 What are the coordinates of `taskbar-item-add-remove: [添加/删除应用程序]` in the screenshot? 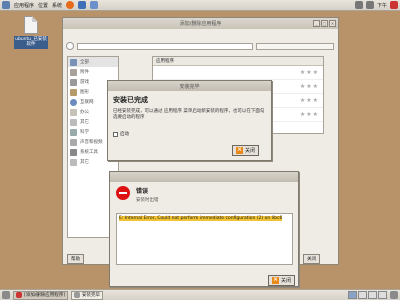 It's located at (41, 295).